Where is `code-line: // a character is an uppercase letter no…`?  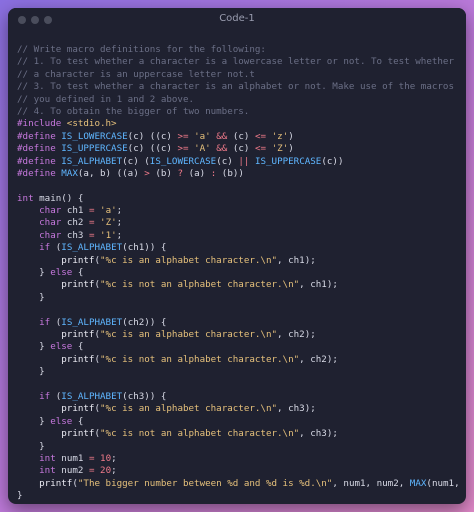
code-line: // a character is an uppercase letter no… is located at coordinates (238, 75).